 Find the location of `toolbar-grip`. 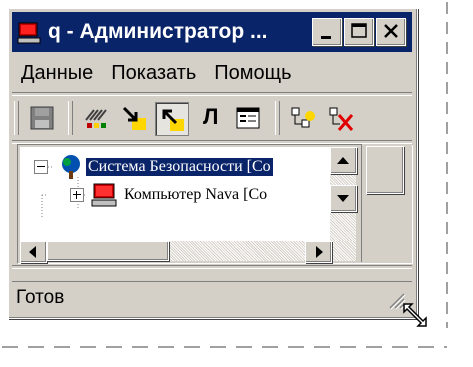

toolbar-grip is located at coordinates (16, 118).